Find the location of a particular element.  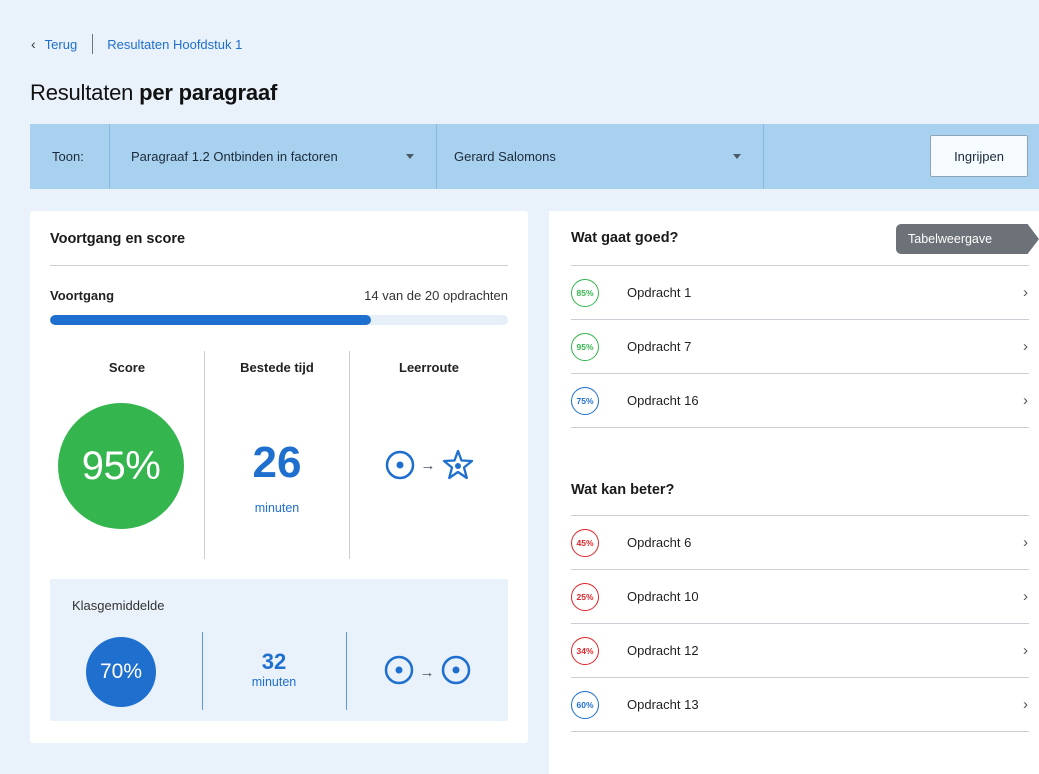

assignment-label: Opdracht 12 is located at coordinates (663, 650).